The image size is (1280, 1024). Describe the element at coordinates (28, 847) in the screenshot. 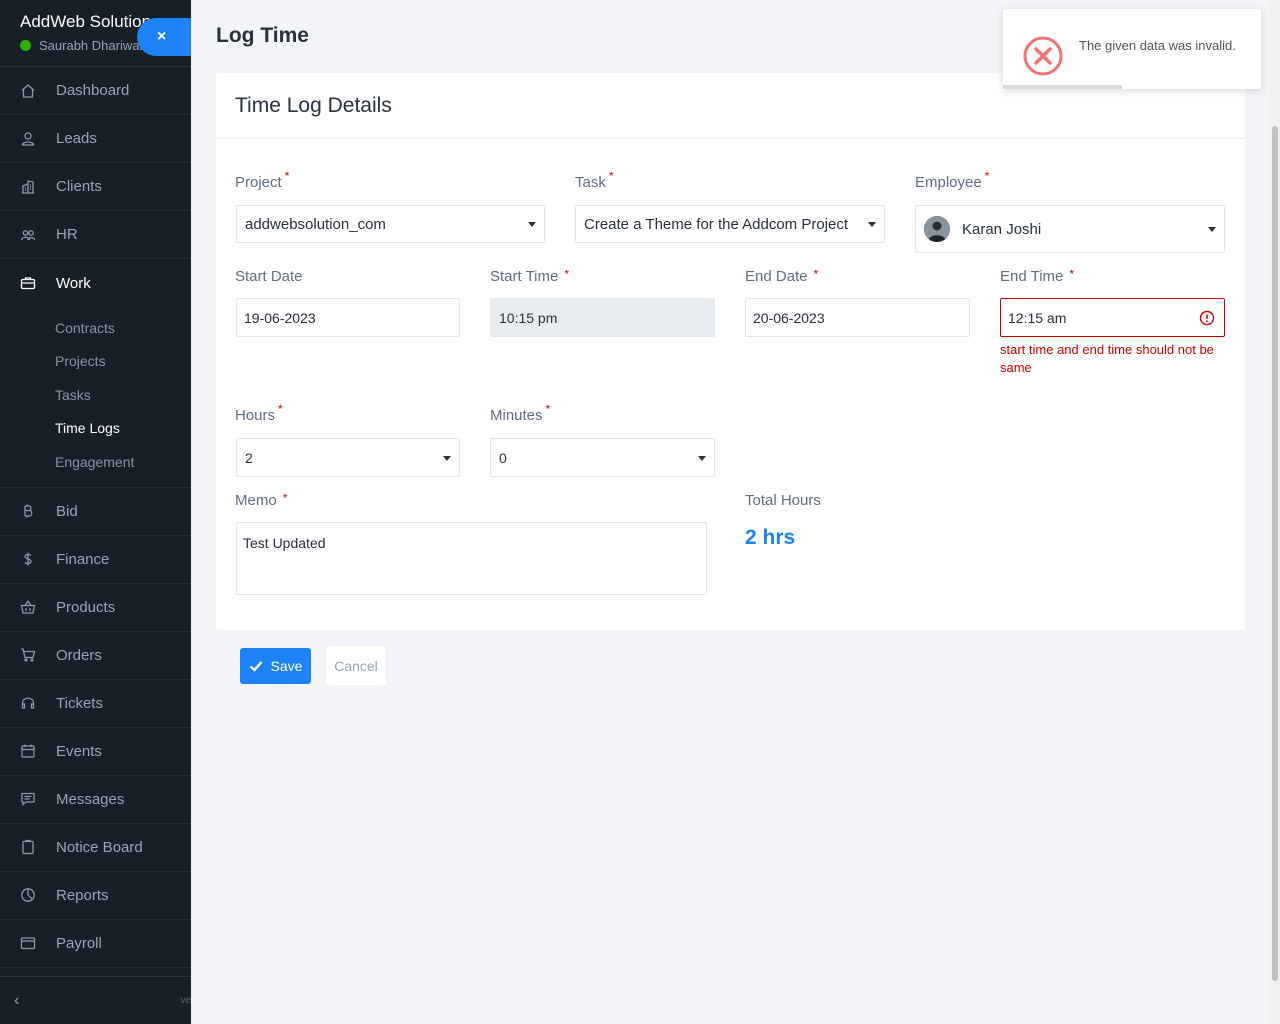

I see `clipboard-icon` at that location.